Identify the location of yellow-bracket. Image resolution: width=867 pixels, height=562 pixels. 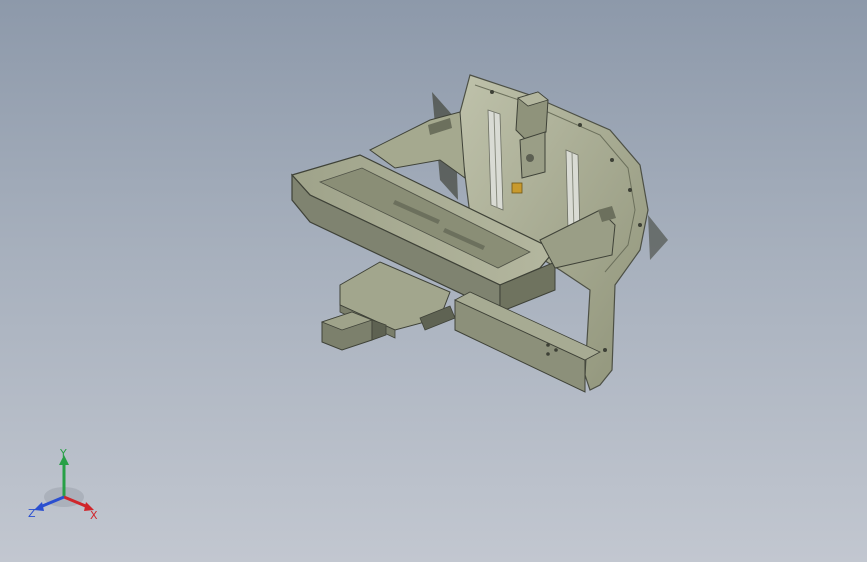
(517, 188).